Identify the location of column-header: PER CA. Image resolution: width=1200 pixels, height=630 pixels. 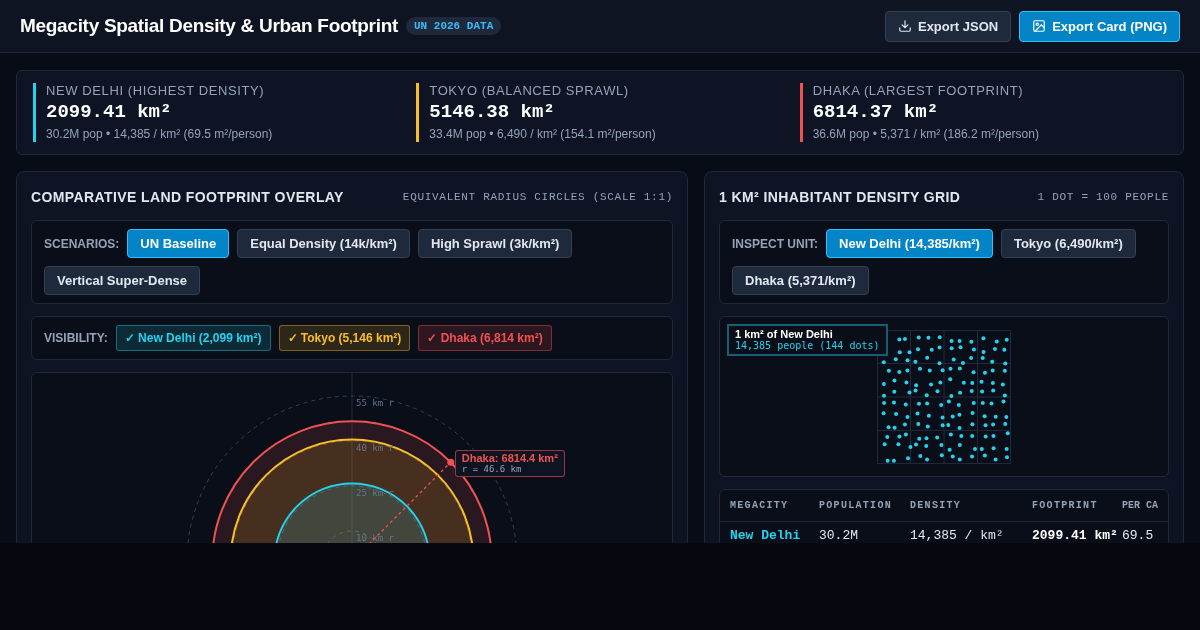
(1140, 505).